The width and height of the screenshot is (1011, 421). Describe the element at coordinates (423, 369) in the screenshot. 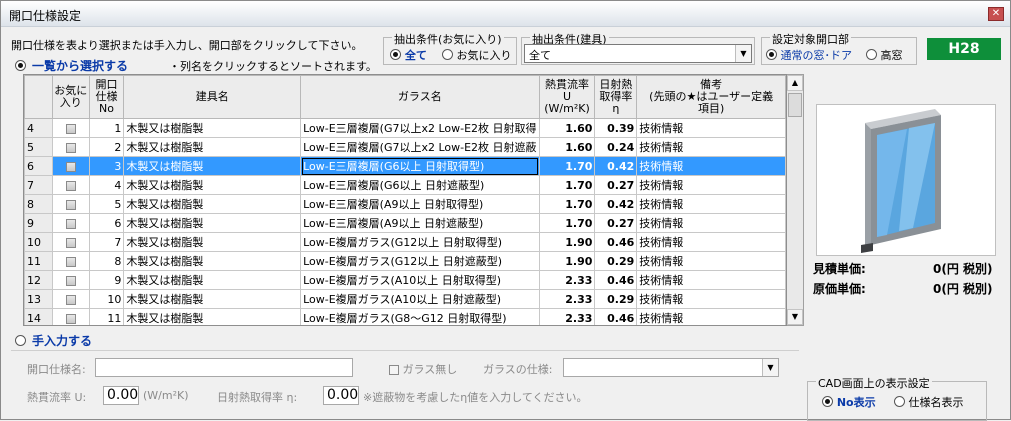

I see `no-glass-checkbox: ガラス無し` at that location.